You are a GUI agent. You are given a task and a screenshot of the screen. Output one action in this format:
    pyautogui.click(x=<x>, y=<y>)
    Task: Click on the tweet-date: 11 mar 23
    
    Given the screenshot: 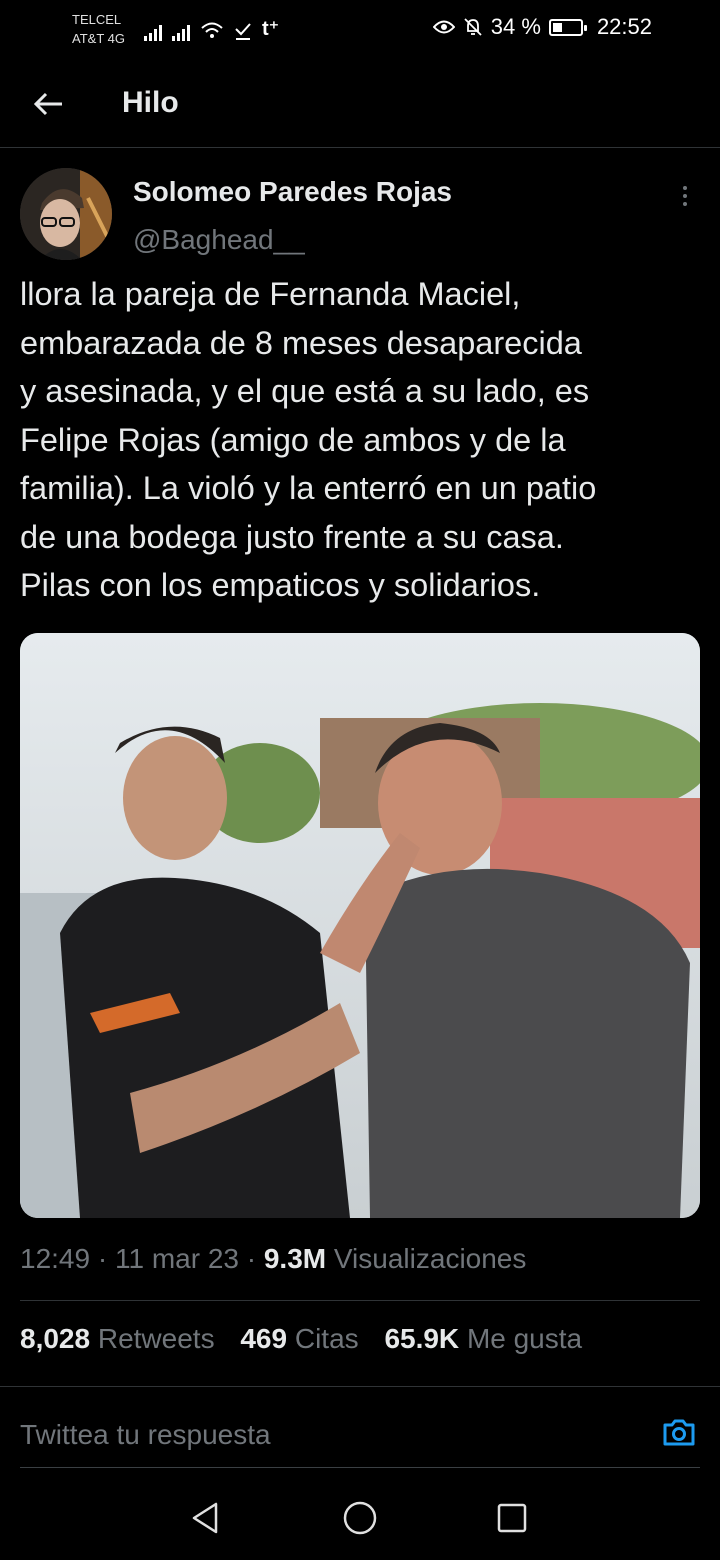 What is the action you would take?
    pyautogui.click(x=176, y=1258)
    